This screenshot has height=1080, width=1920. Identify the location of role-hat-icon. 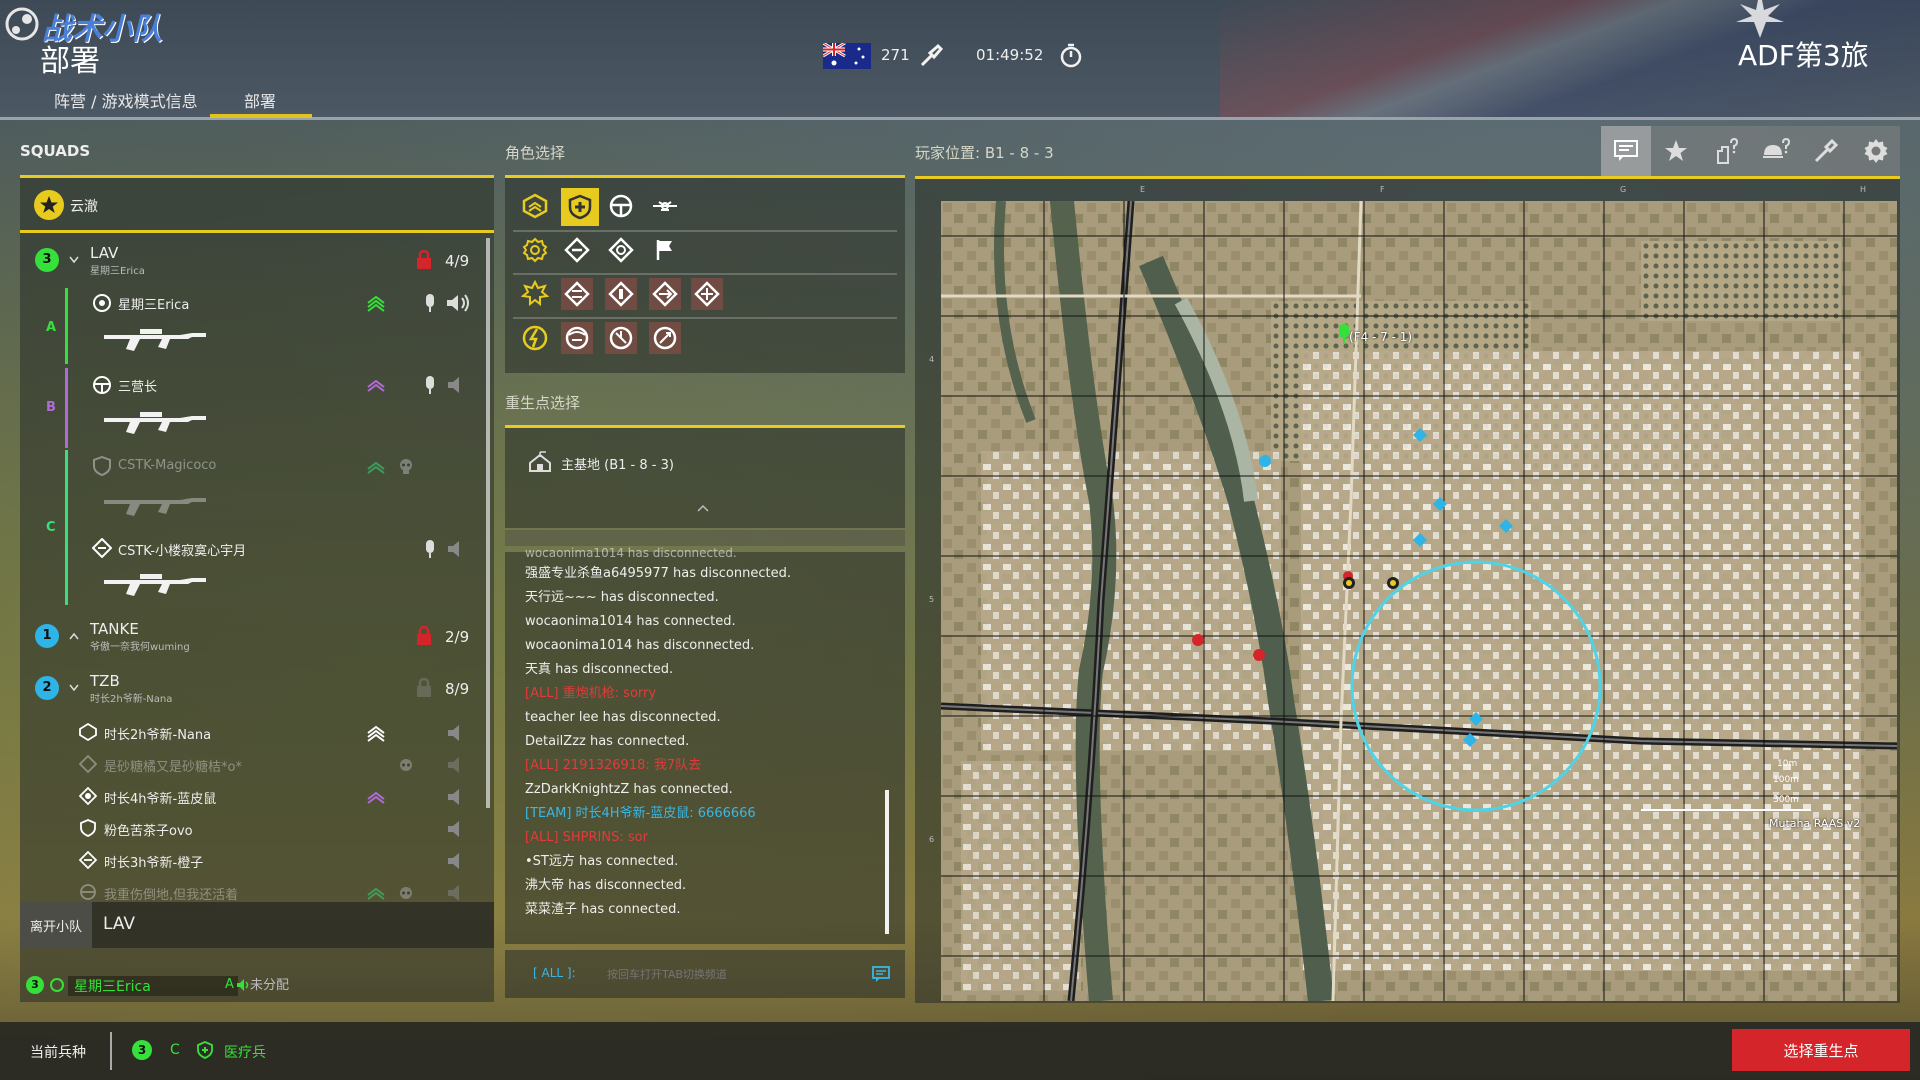
(707, 294).